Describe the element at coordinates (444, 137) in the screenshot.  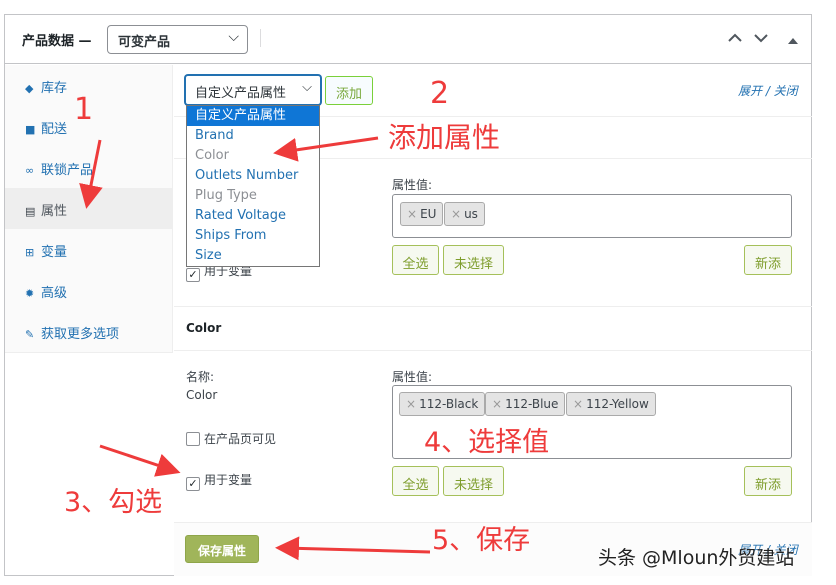
I see `annotation-add-attribute: 添加属性` at that location.